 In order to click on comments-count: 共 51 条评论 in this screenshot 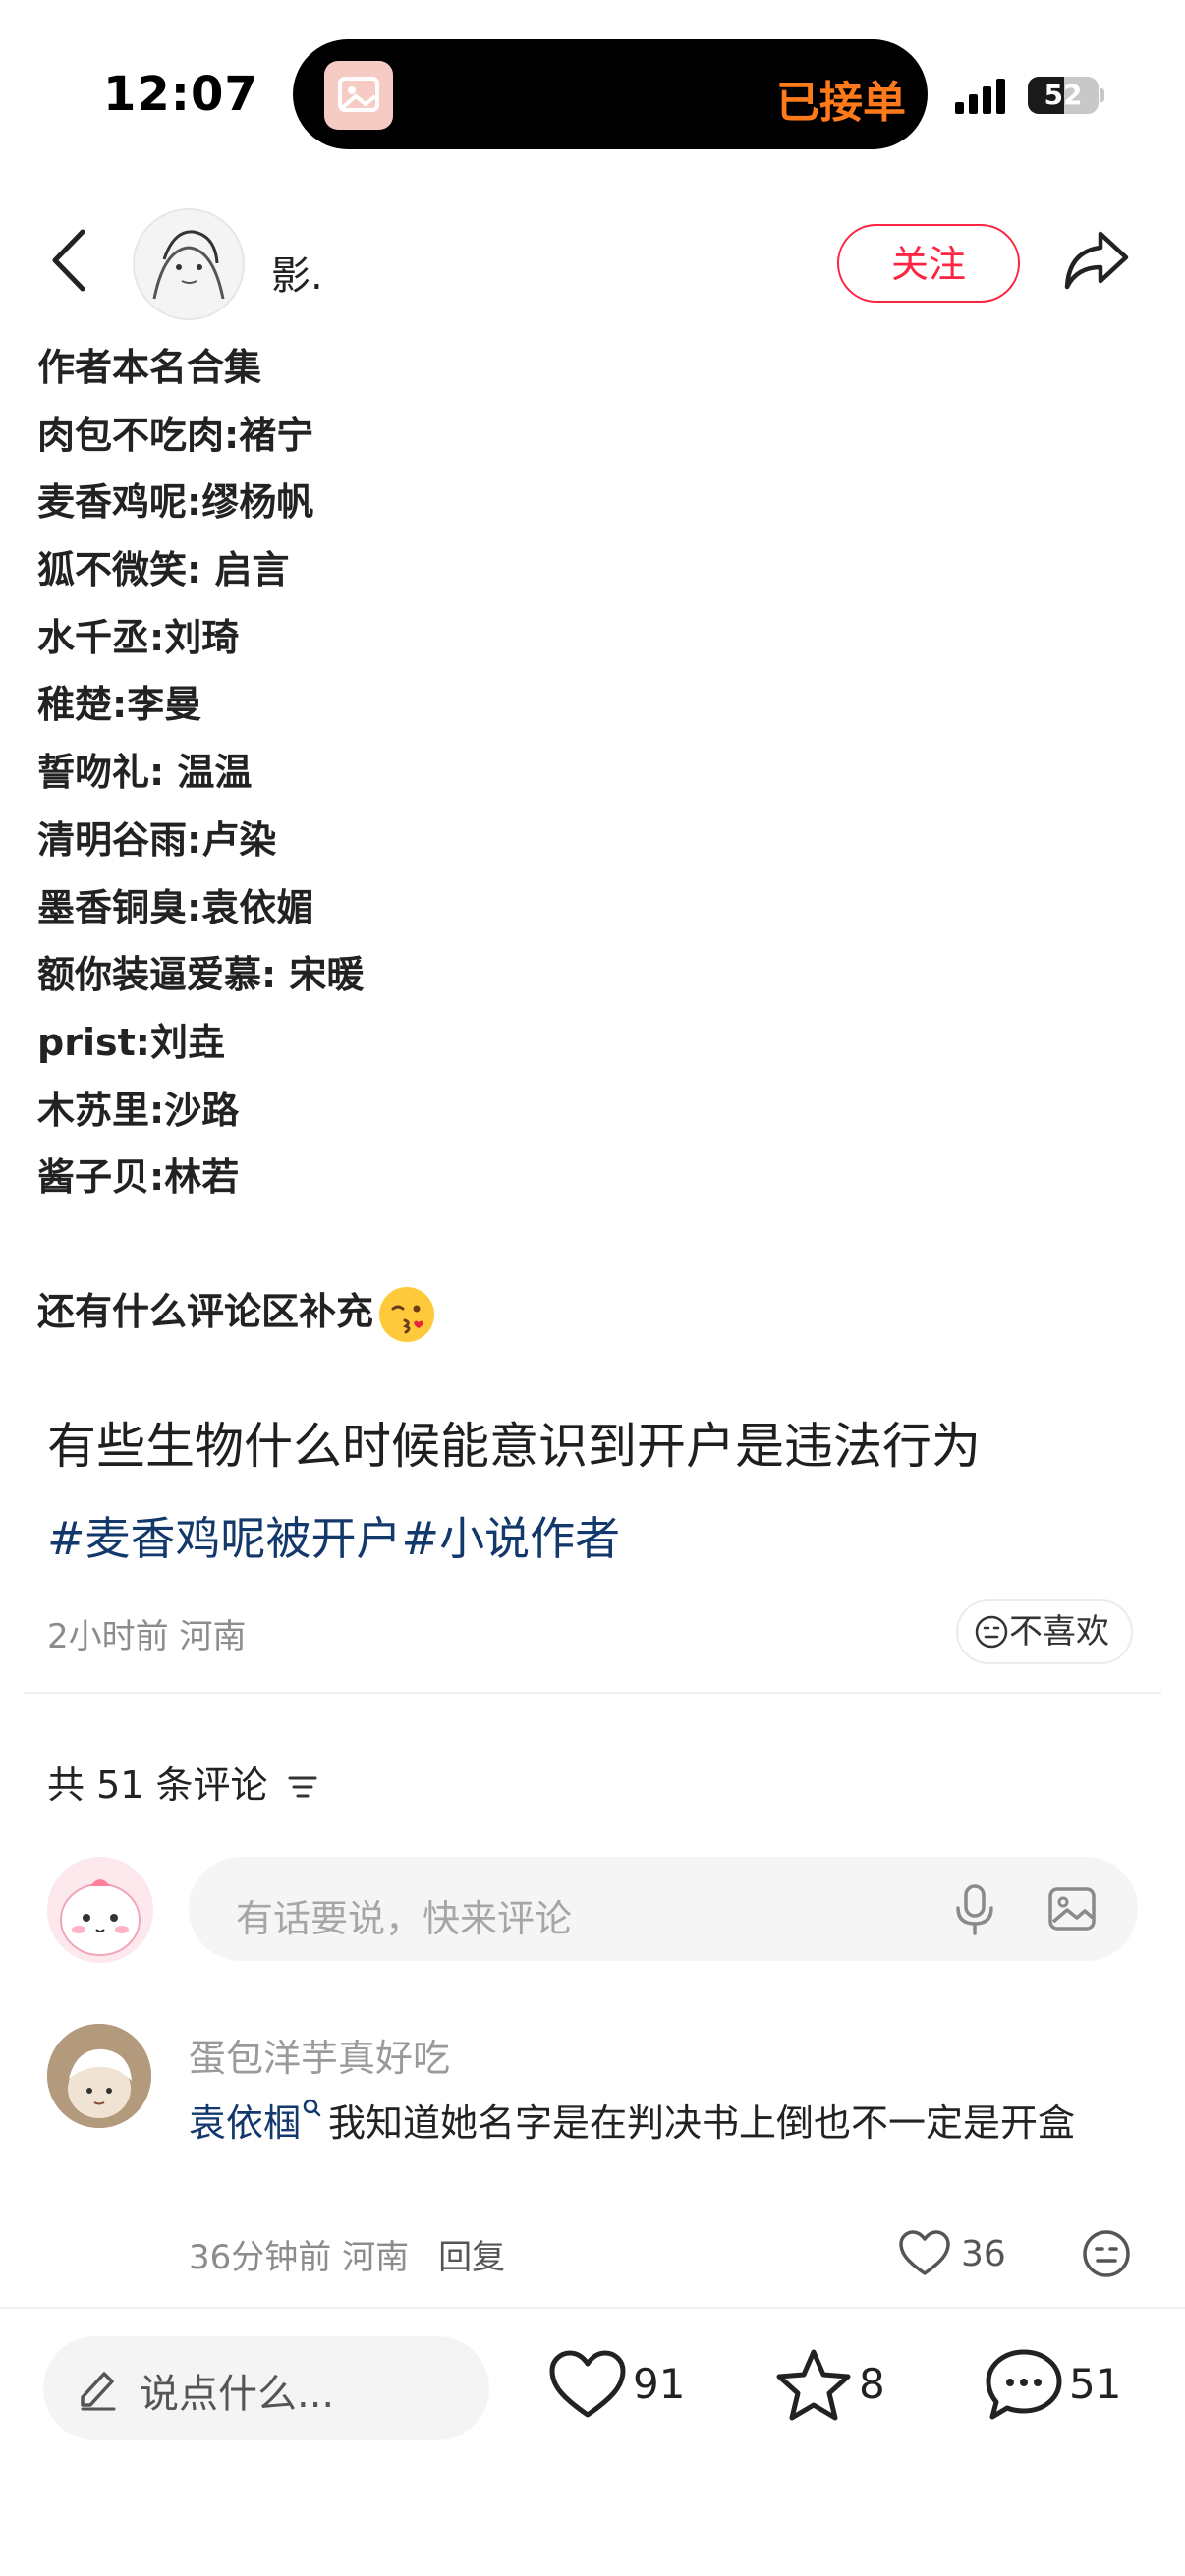, I will do `click(183, 1782)`.